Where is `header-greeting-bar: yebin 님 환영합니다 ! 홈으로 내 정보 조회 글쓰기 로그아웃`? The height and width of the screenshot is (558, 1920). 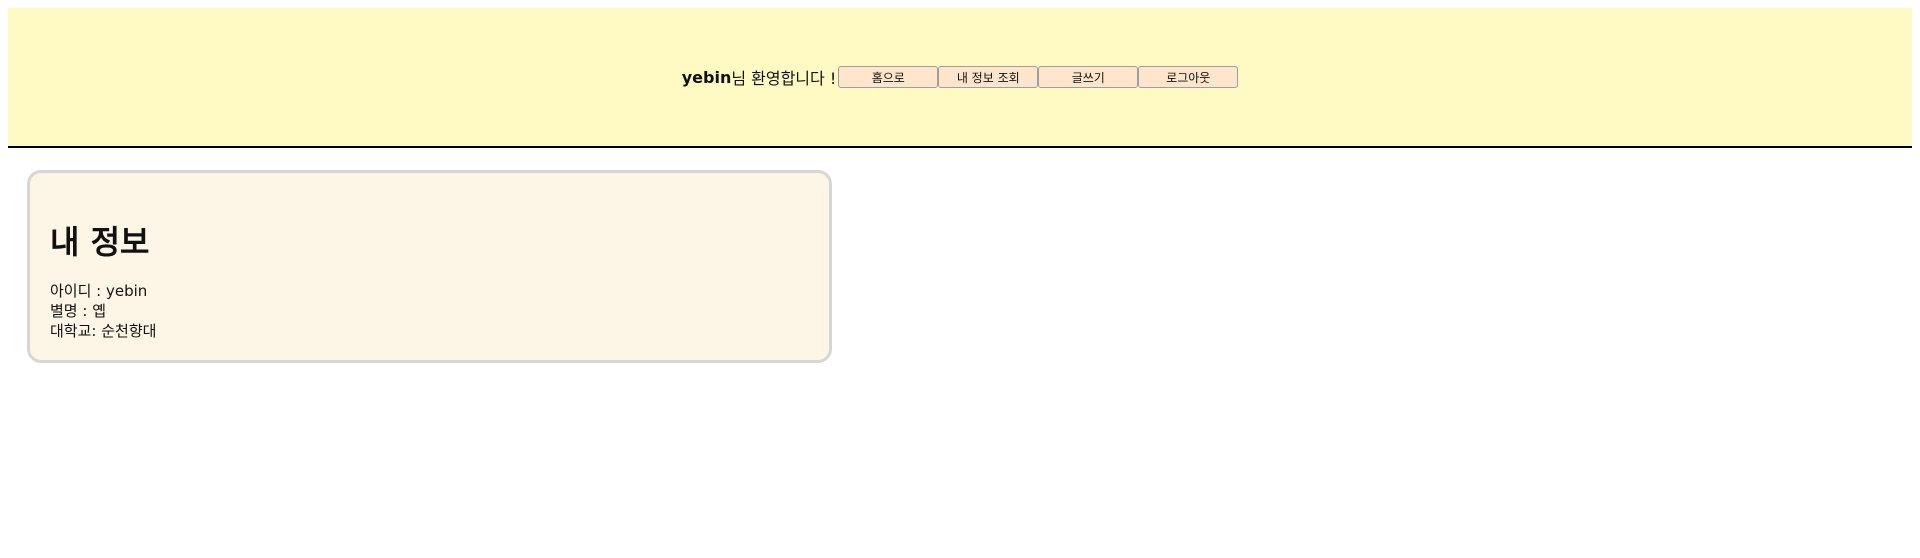 header-greeting-bar: yebin 님 환영합니다 ! 홈으로 내 정보 조회 글쓰기 로그아웃 is located at coordinates (960, 77).